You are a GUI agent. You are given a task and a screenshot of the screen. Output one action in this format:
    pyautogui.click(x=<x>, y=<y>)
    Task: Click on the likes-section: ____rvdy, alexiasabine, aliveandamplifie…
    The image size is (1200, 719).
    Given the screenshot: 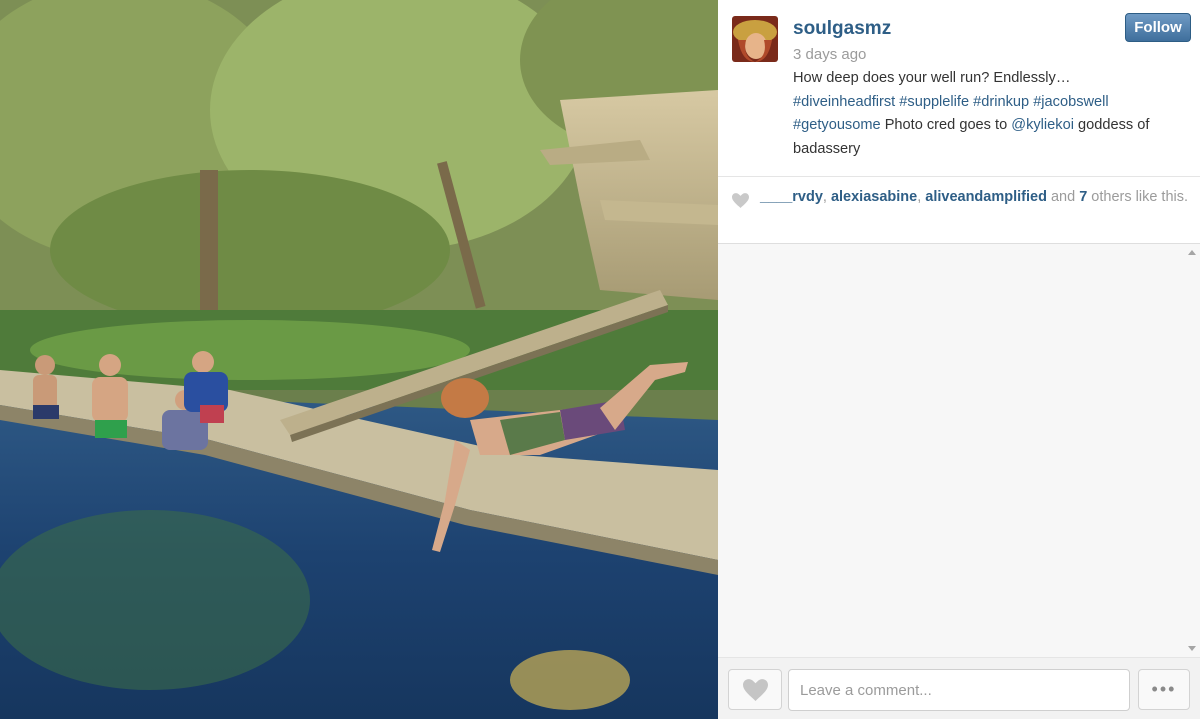 What is the action you would take?
    pyautogui.click(x=959, y=210)
    